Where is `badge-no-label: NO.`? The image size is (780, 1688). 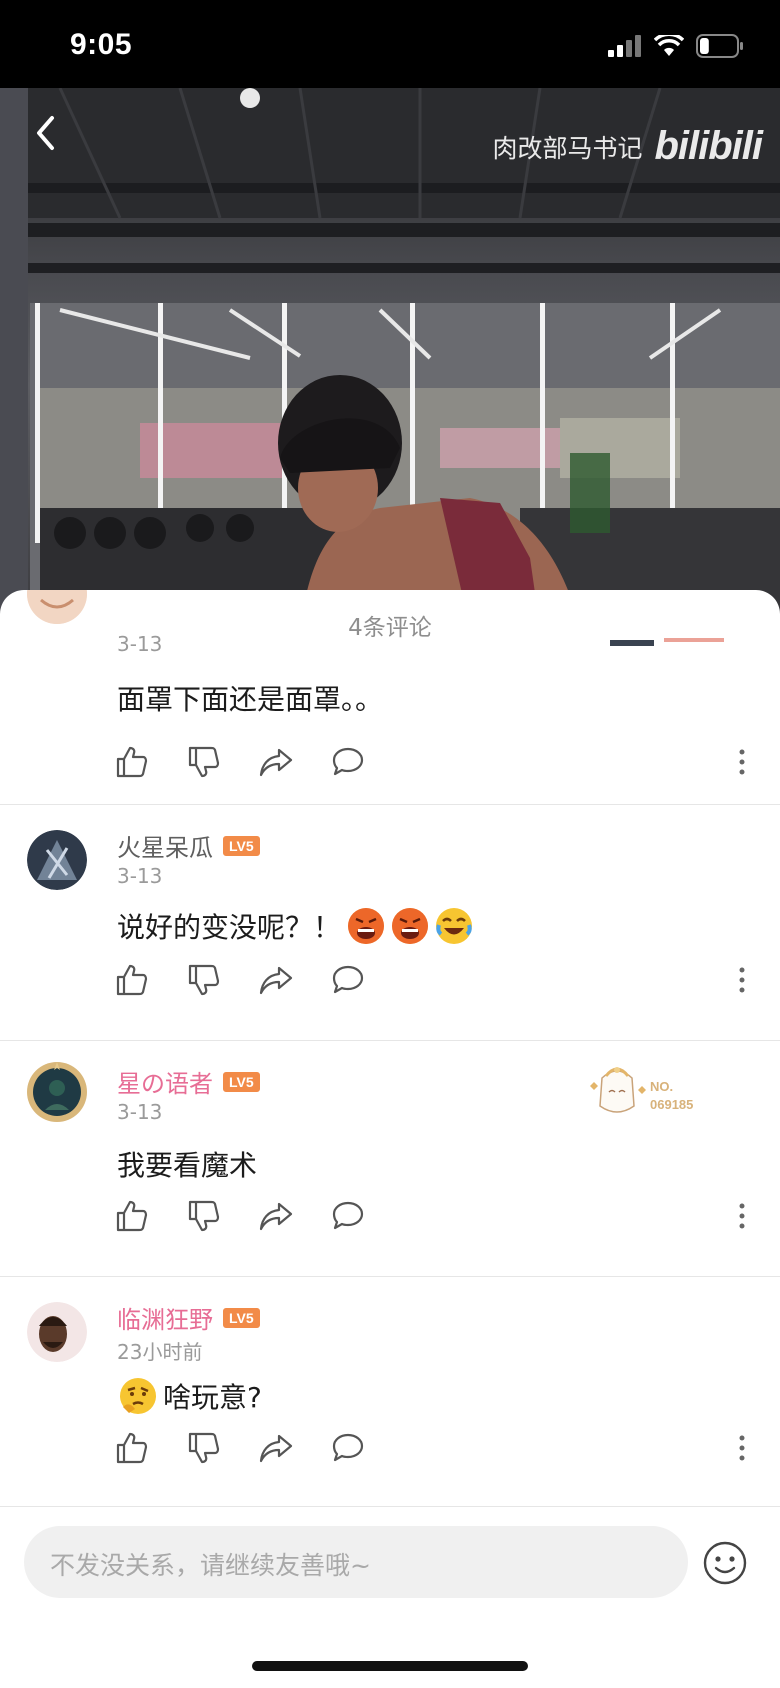
badge-no-label: NO. is located at coordinates (662, 1086).